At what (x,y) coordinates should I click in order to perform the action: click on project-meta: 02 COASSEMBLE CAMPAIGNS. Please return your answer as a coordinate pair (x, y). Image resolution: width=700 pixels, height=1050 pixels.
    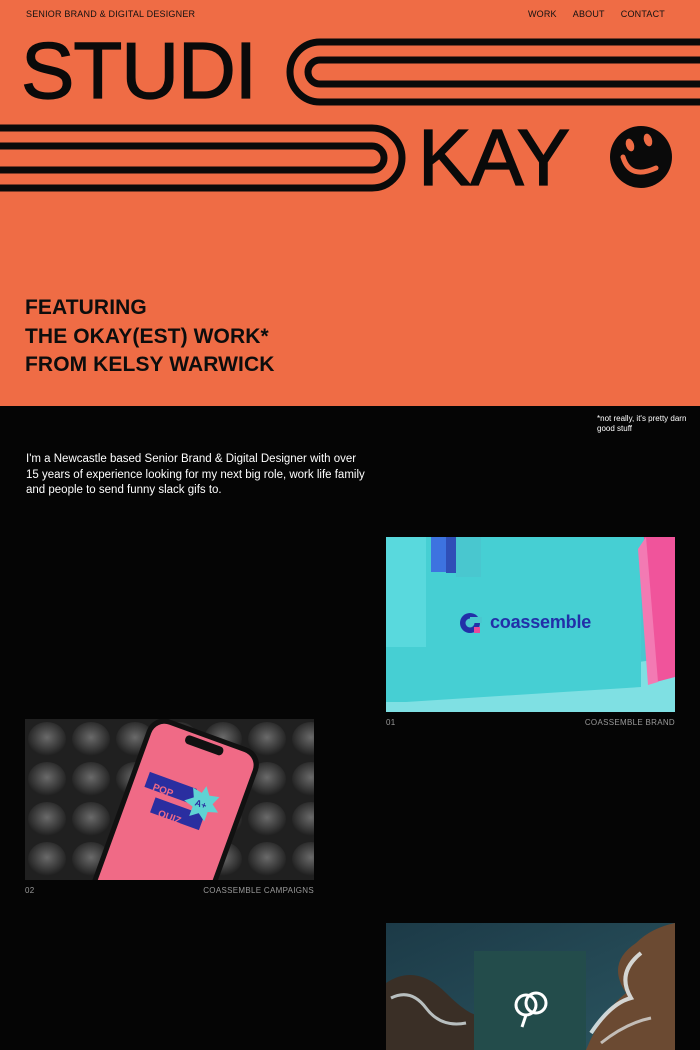
    Looking at the image, I should click on (169, 890).